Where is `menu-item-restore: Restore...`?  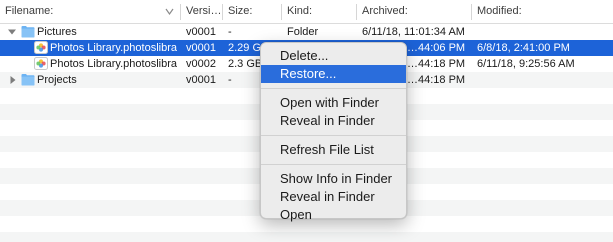
menu-item-restore: Restore... is located at coordinates (333, 74).